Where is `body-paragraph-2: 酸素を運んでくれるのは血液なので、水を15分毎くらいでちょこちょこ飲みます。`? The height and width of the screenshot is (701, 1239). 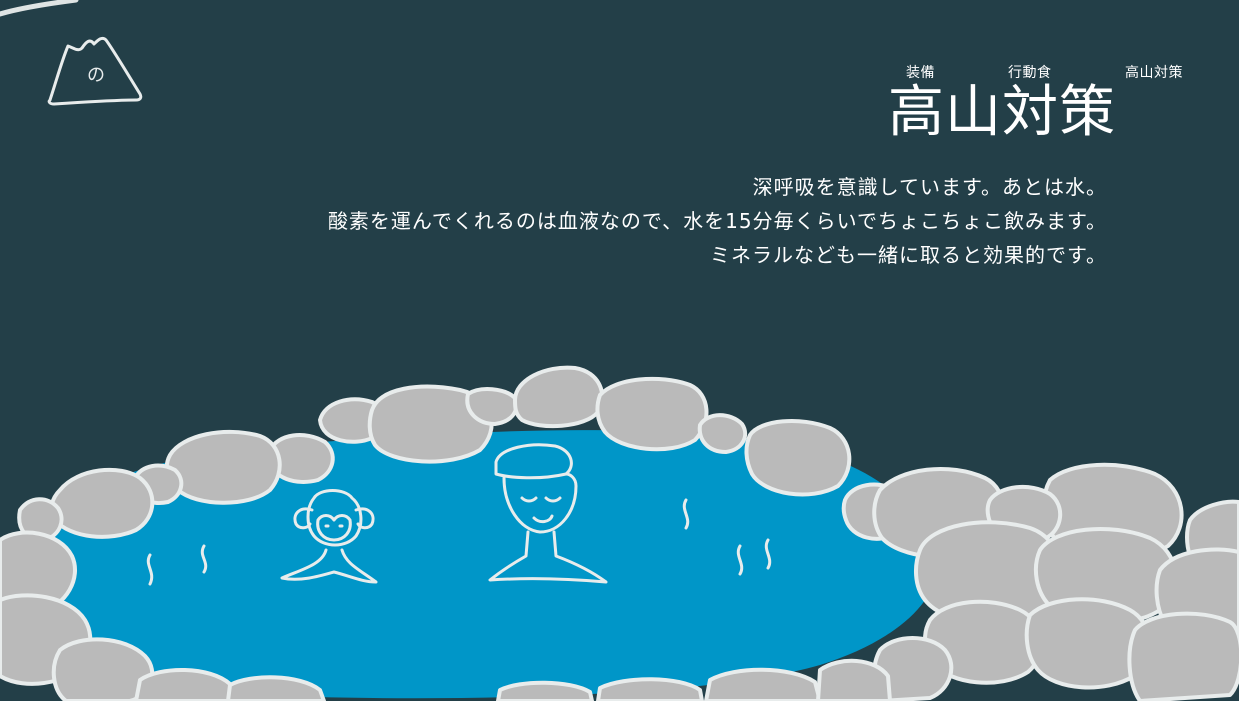 body-paragraph-2: 酸素を運んでくれるのは血液なので、水を15分毎くらいでちょこちょこ飲みます。 is located at coordinates (717, 221).